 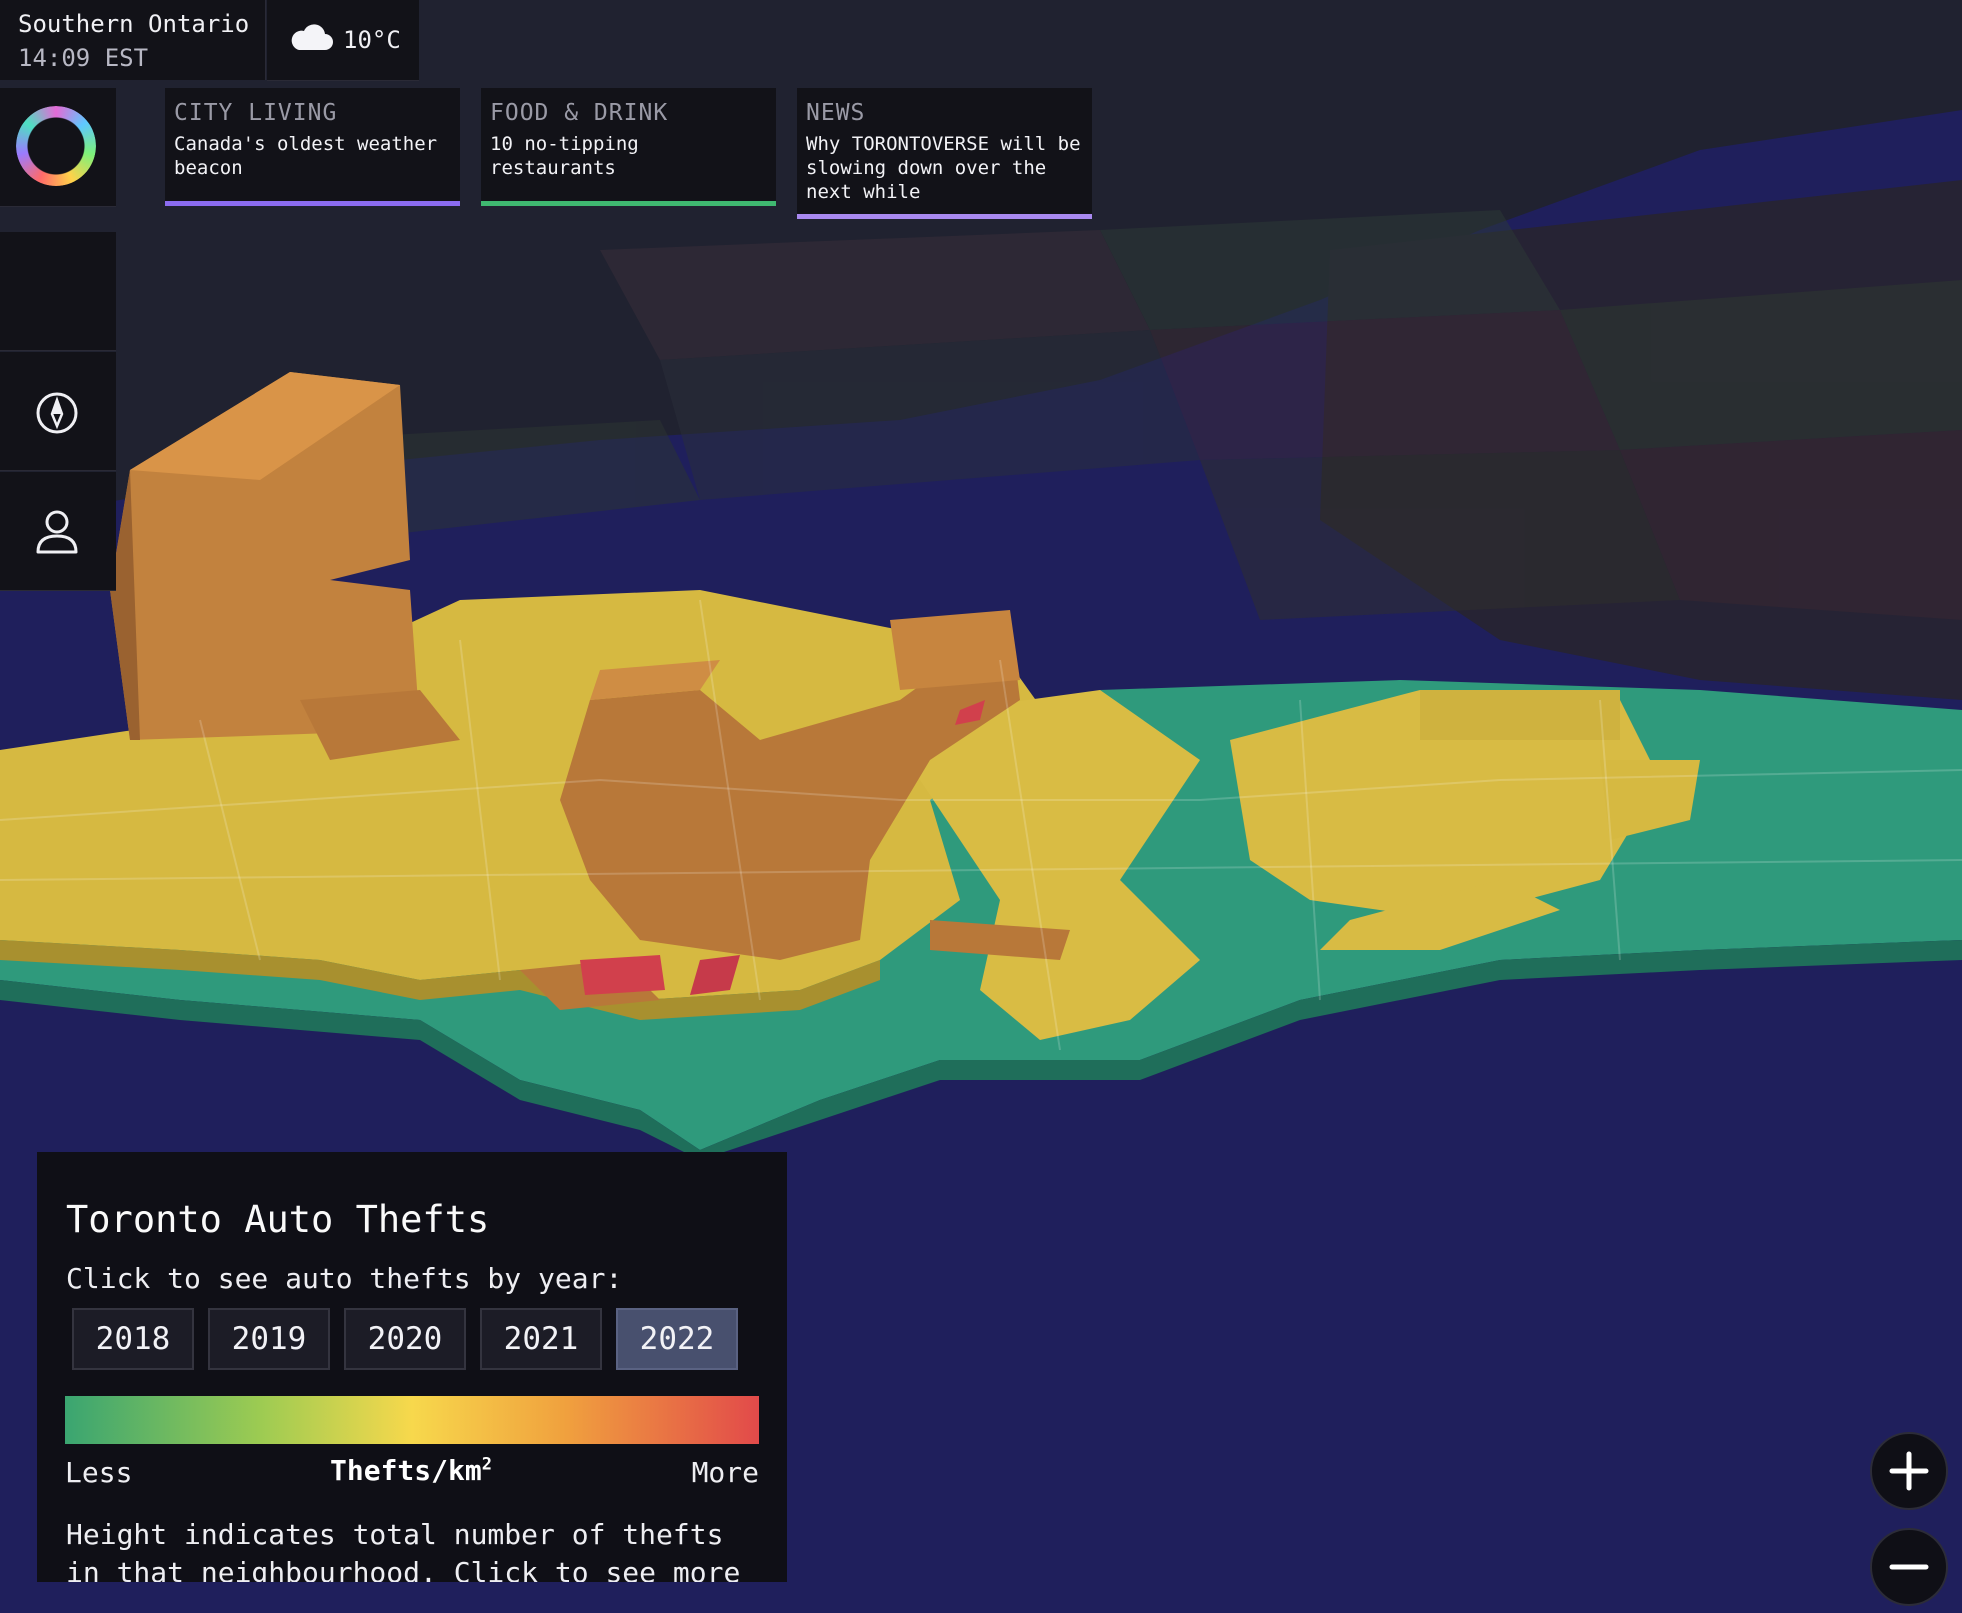 I want to click on zoom-out-button, so click(x=1909, y=1567).